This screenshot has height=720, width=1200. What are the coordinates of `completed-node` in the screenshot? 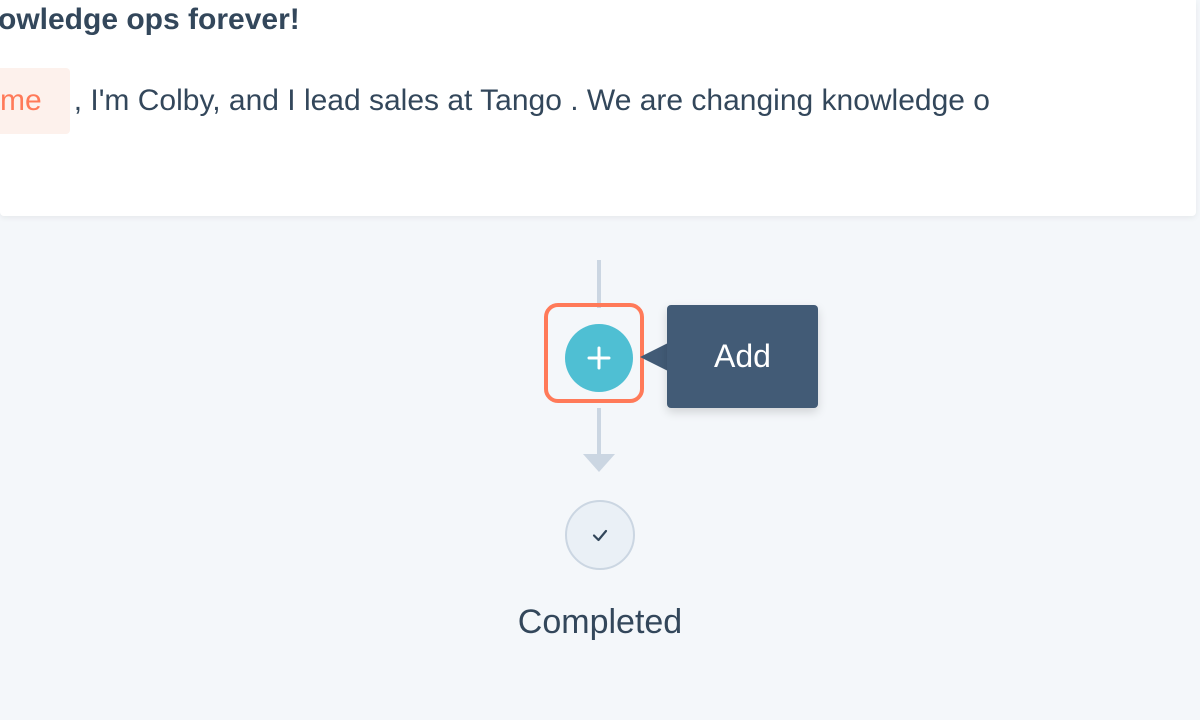 It's located at (600, 535).